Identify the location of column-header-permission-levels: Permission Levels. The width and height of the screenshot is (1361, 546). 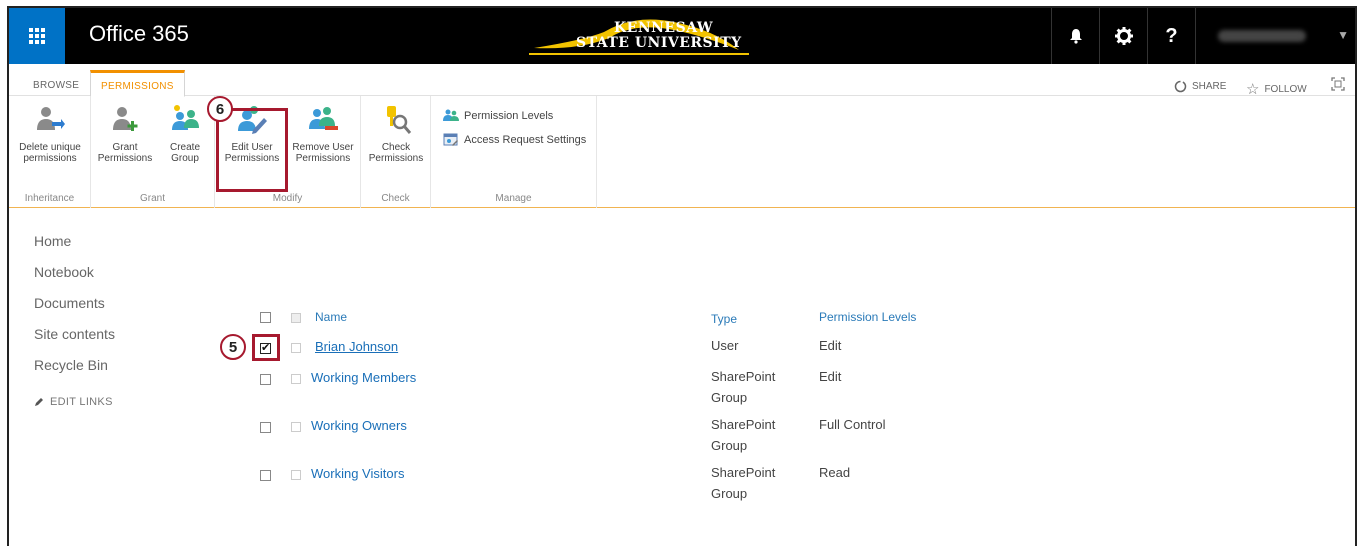
(867, 317).